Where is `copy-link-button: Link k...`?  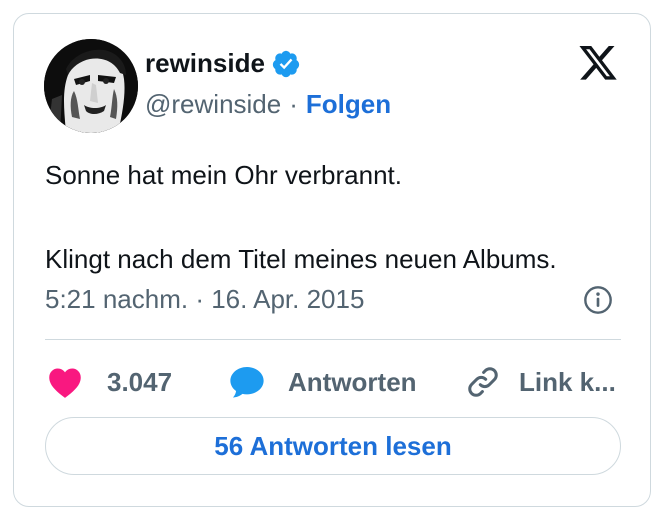
copy-link-button: Link k... is located at coordinates (540, 382).